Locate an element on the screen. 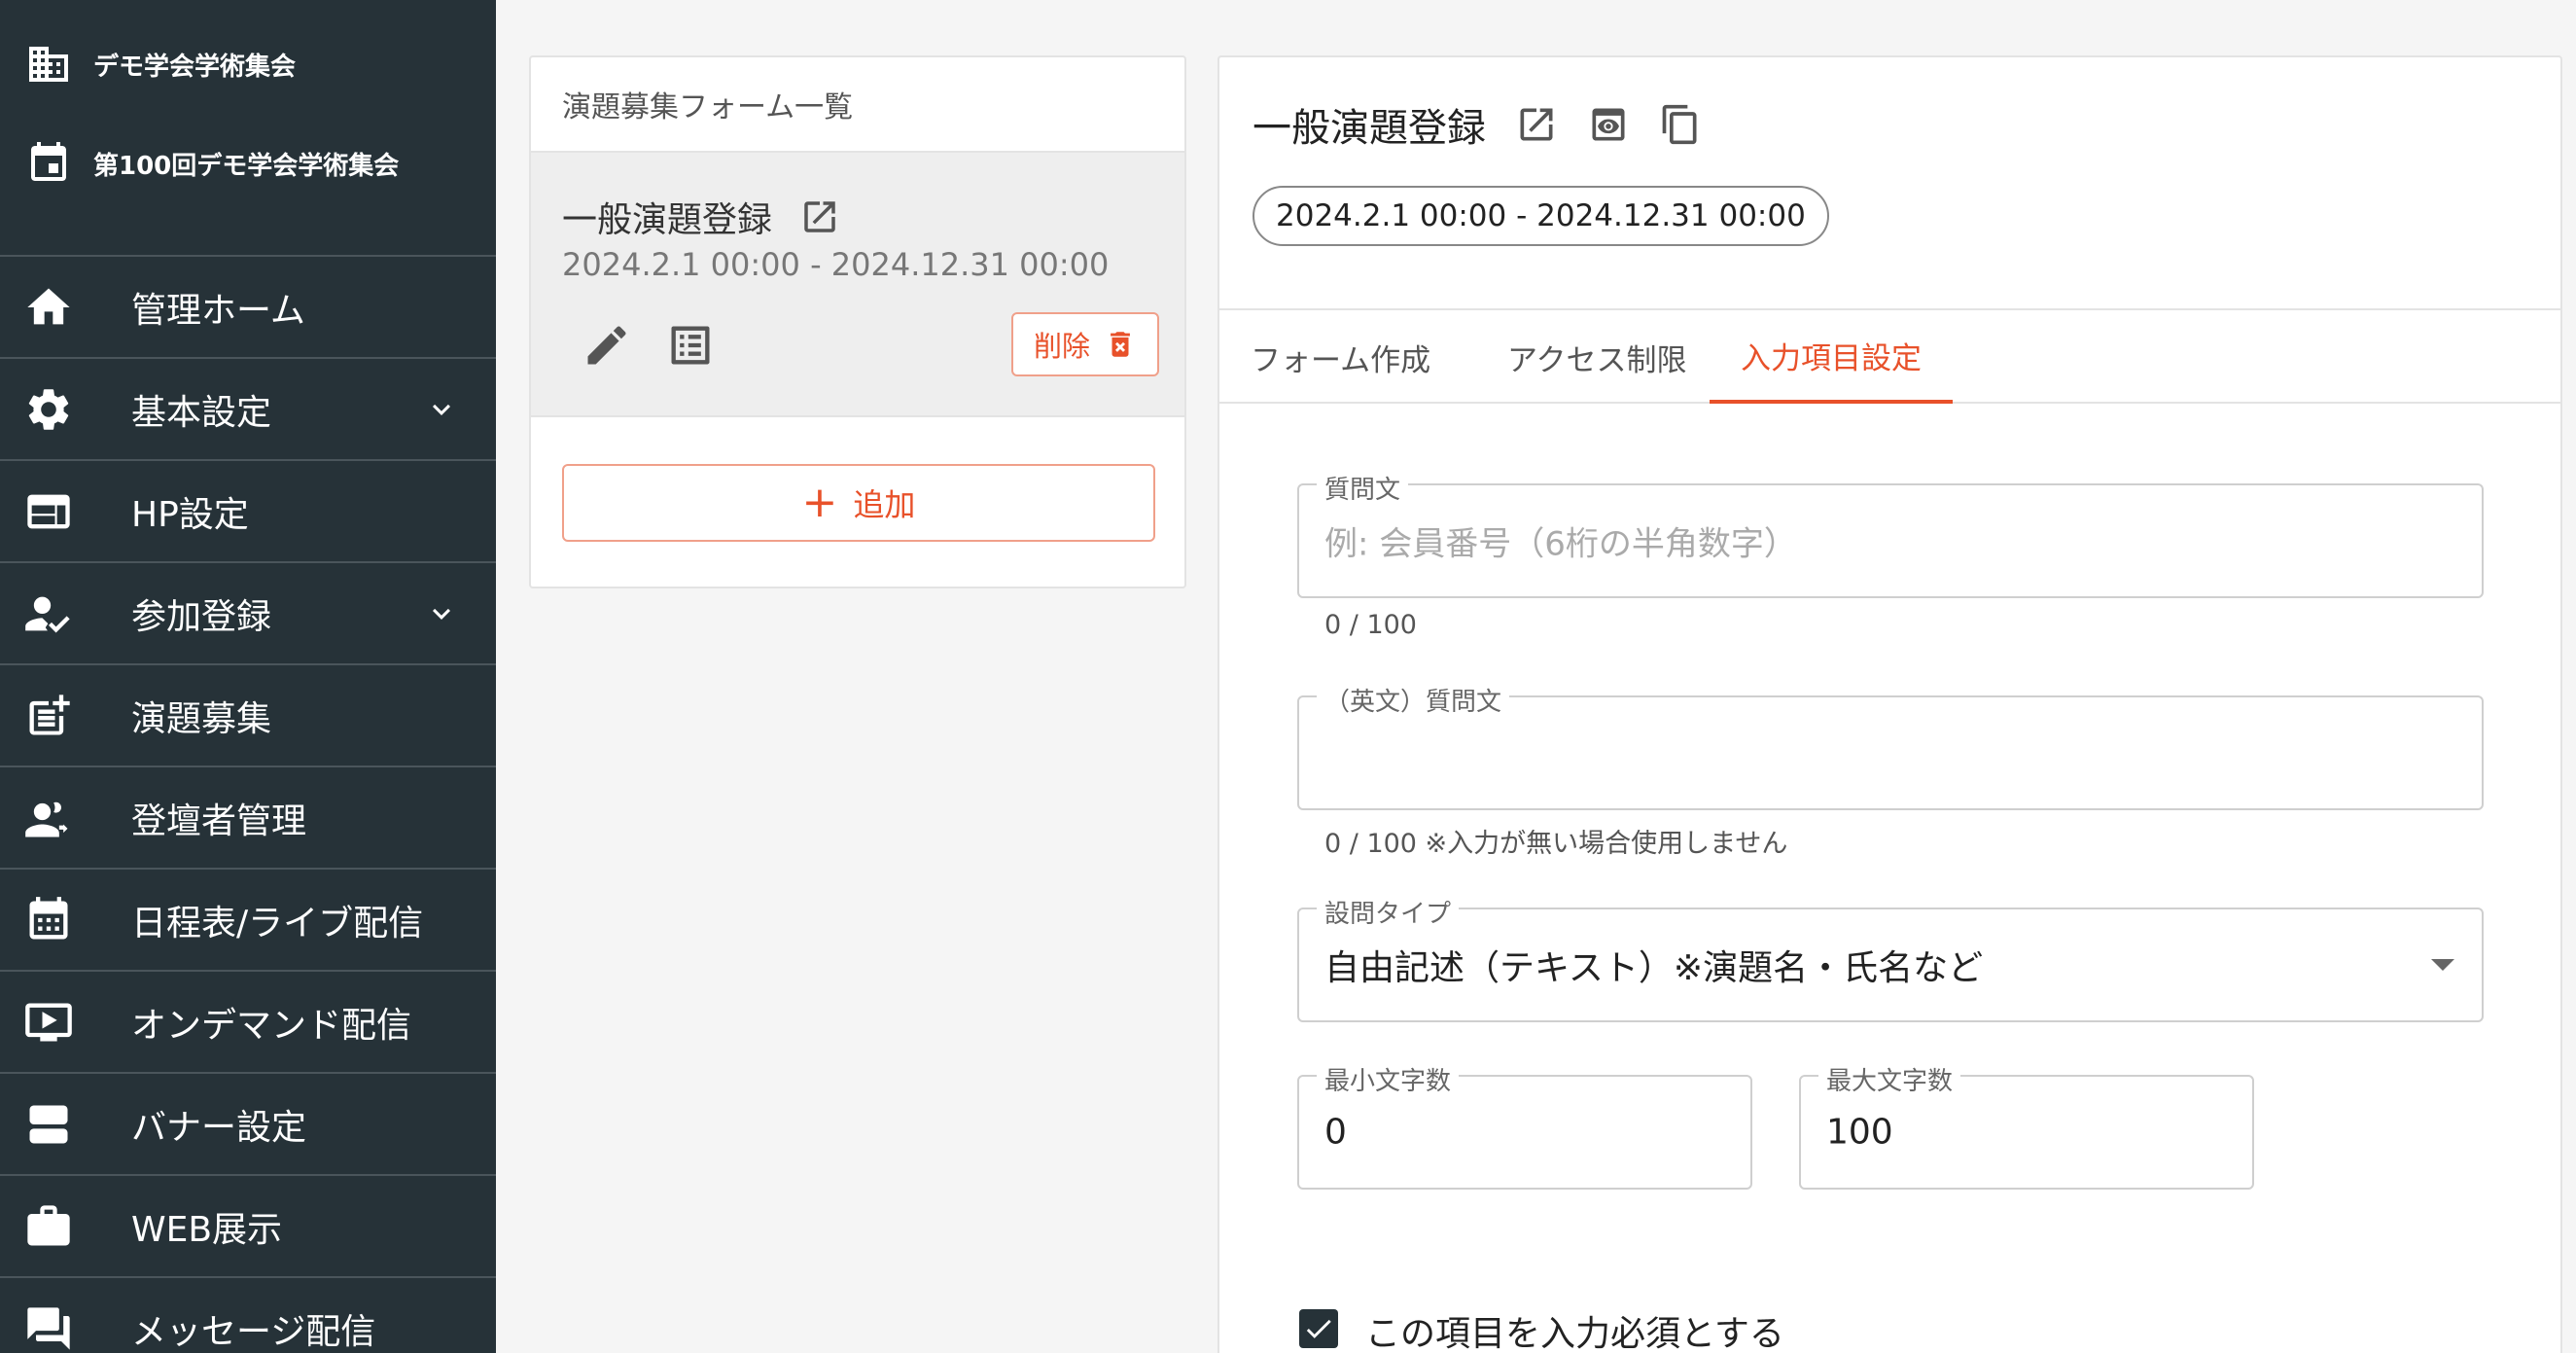 Image resolution: width=2576 pixels, height=1353 pixels. detail-title: 一般演題登録 is located at coordinates (1369, 128).